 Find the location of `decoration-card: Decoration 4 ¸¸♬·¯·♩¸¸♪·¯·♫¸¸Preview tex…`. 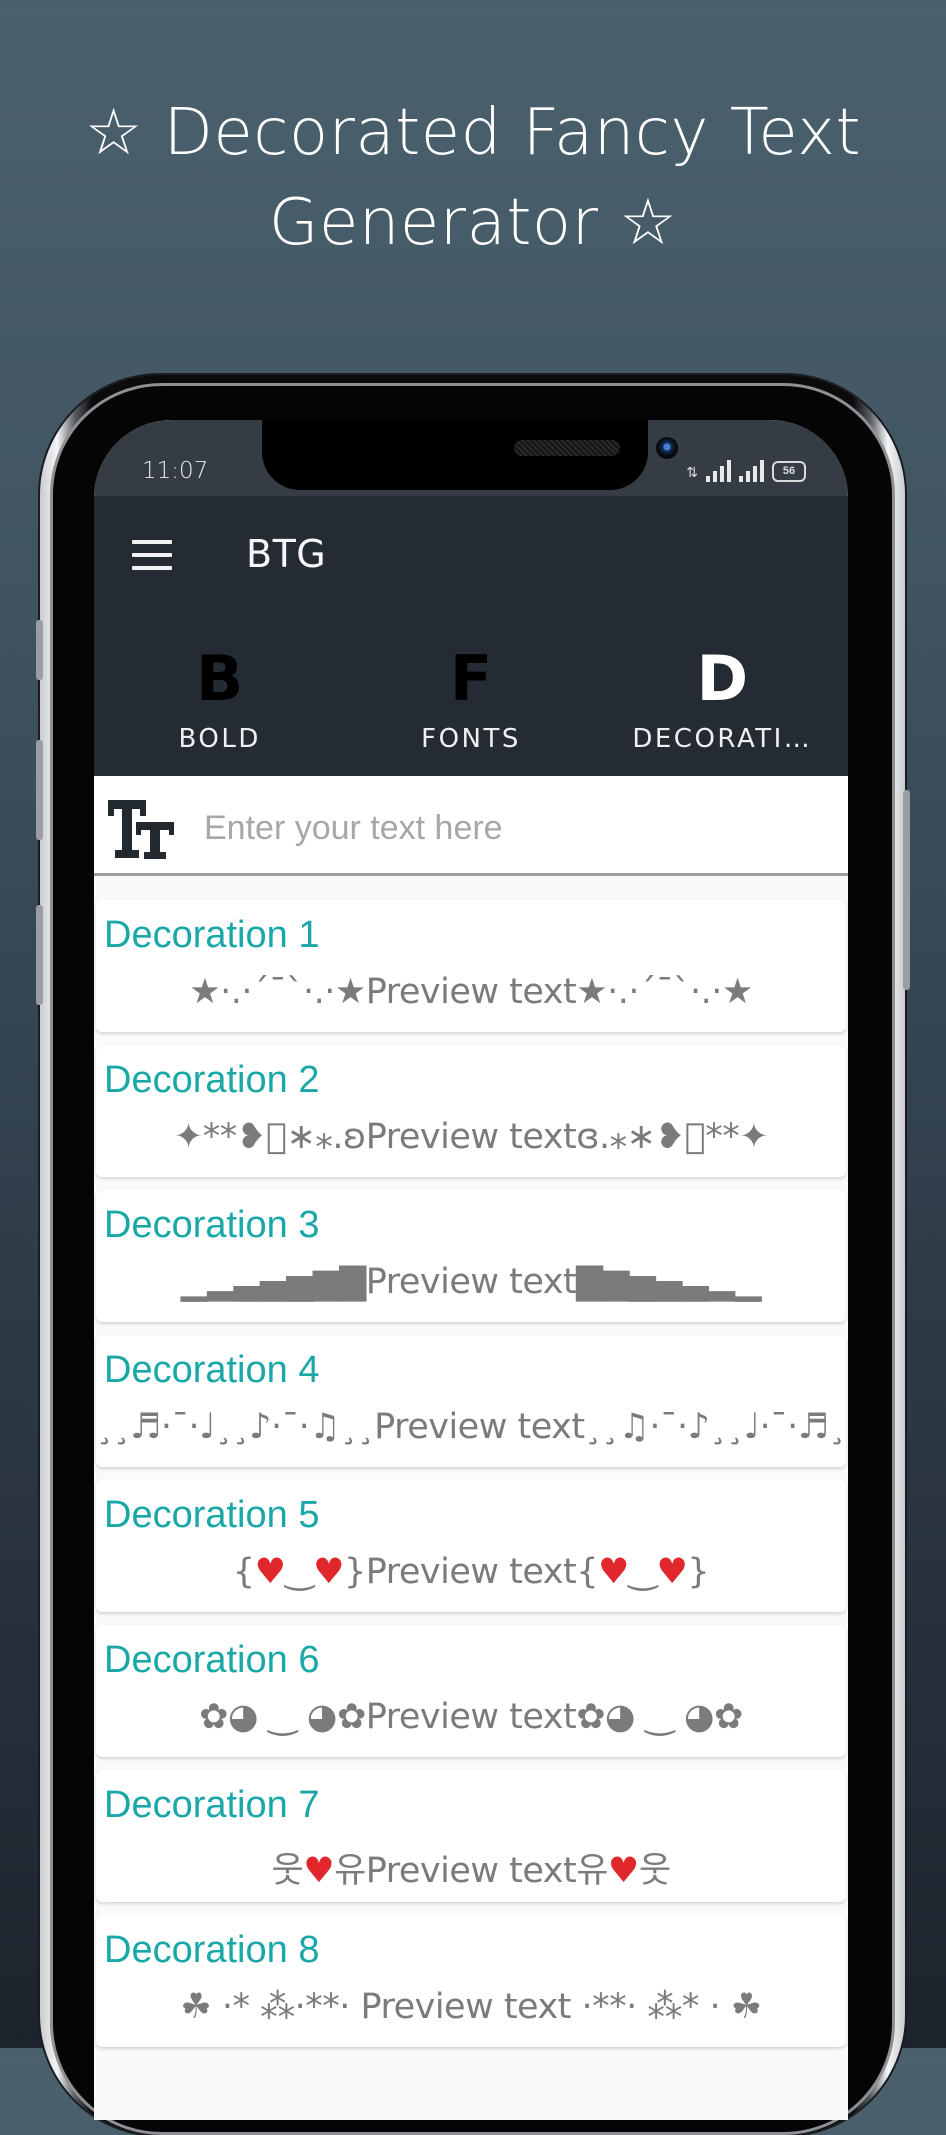

decoration-card: Decoration 4 ¸¸♬·¯·♩¸¸♪·¯·♫¸¸Preview tex… is located at coordinates (471, 1401).